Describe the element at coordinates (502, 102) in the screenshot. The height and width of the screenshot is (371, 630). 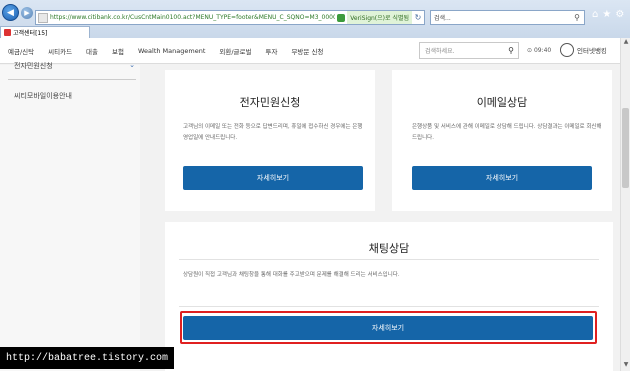
I see `email-title: 이메일상담` at that location.